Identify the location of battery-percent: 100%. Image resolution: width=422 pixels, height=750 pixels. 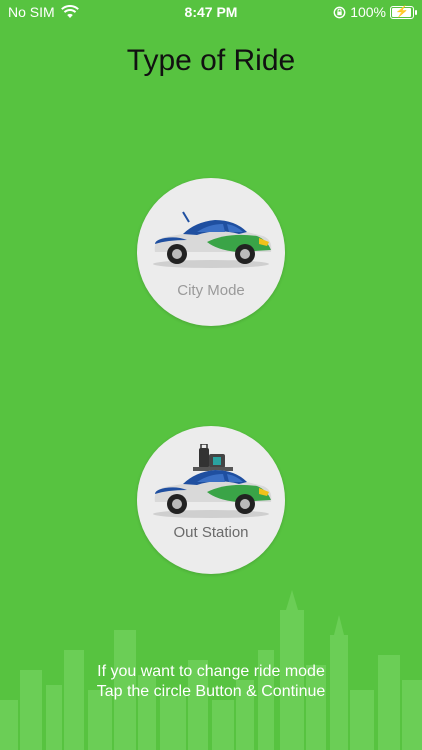
(368, 12).